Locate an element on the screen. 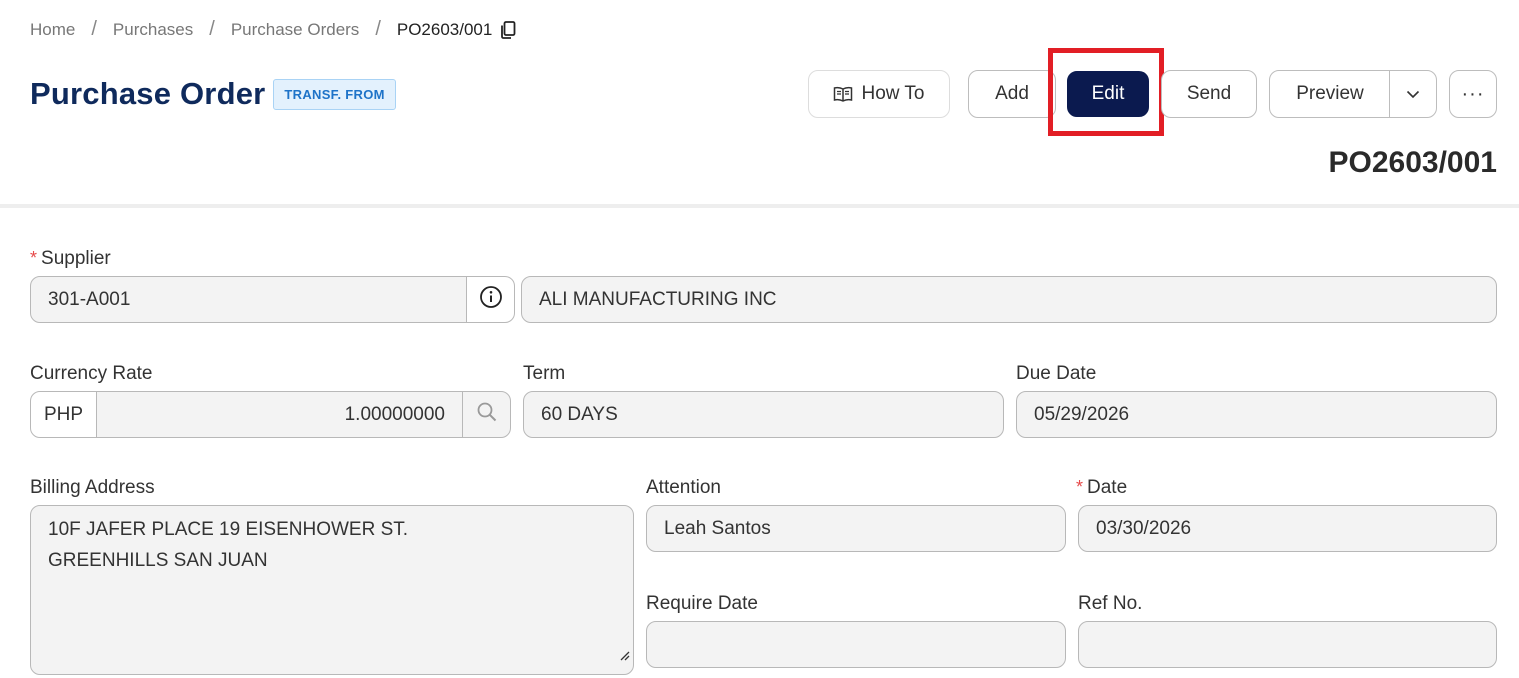  how-to-button: How To is located at coordinates (879, 94).